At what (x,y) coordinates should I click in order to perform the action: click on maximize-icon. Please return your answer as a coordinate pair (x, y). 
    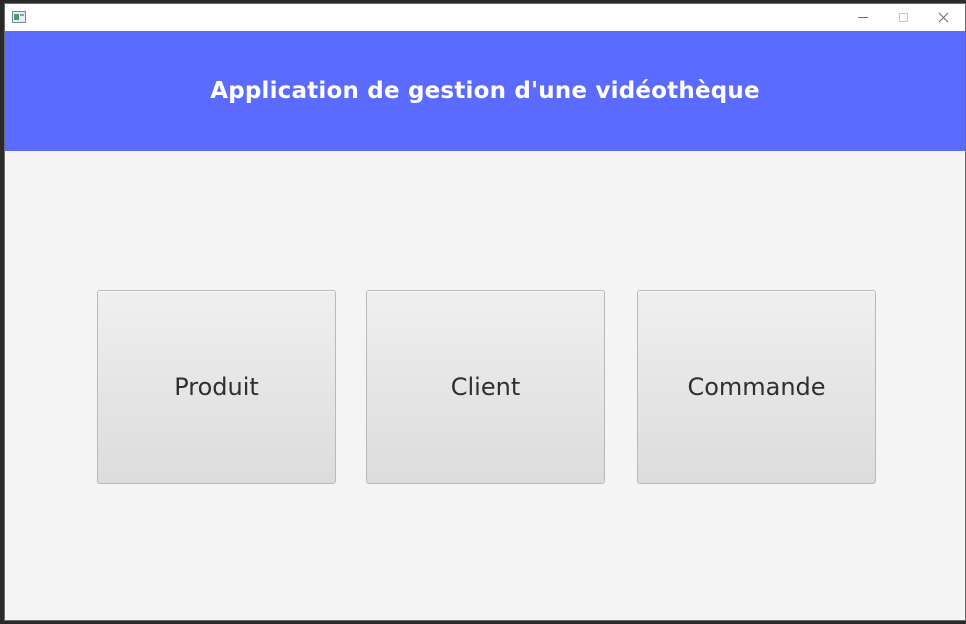
    Looking at the image, I should click on (903, 17).